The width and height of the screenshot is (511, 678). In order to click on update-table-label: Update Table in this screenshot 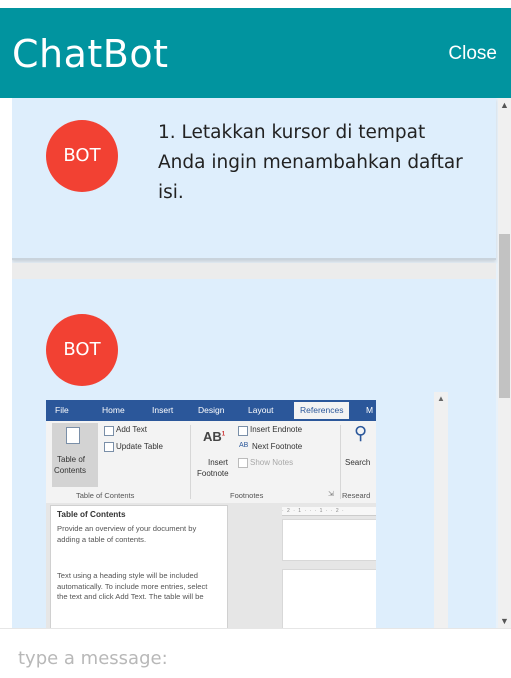, I will do `click(139, 446)`.